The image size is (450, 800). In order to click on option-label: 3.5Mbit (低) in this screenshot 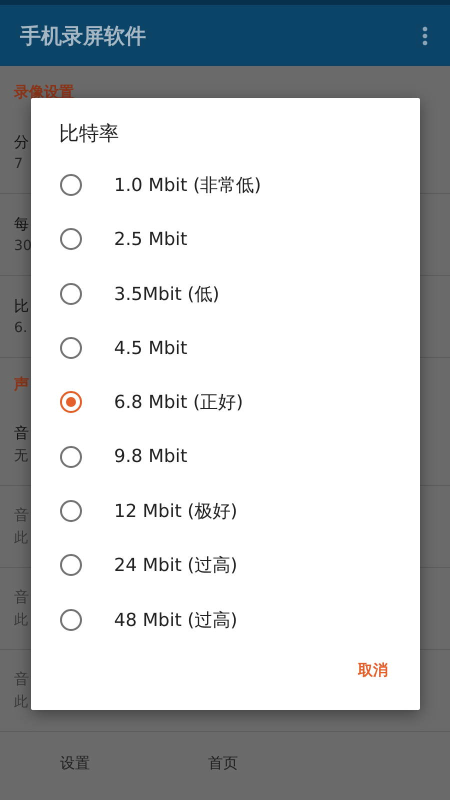, I will do `click(167, 294)`.